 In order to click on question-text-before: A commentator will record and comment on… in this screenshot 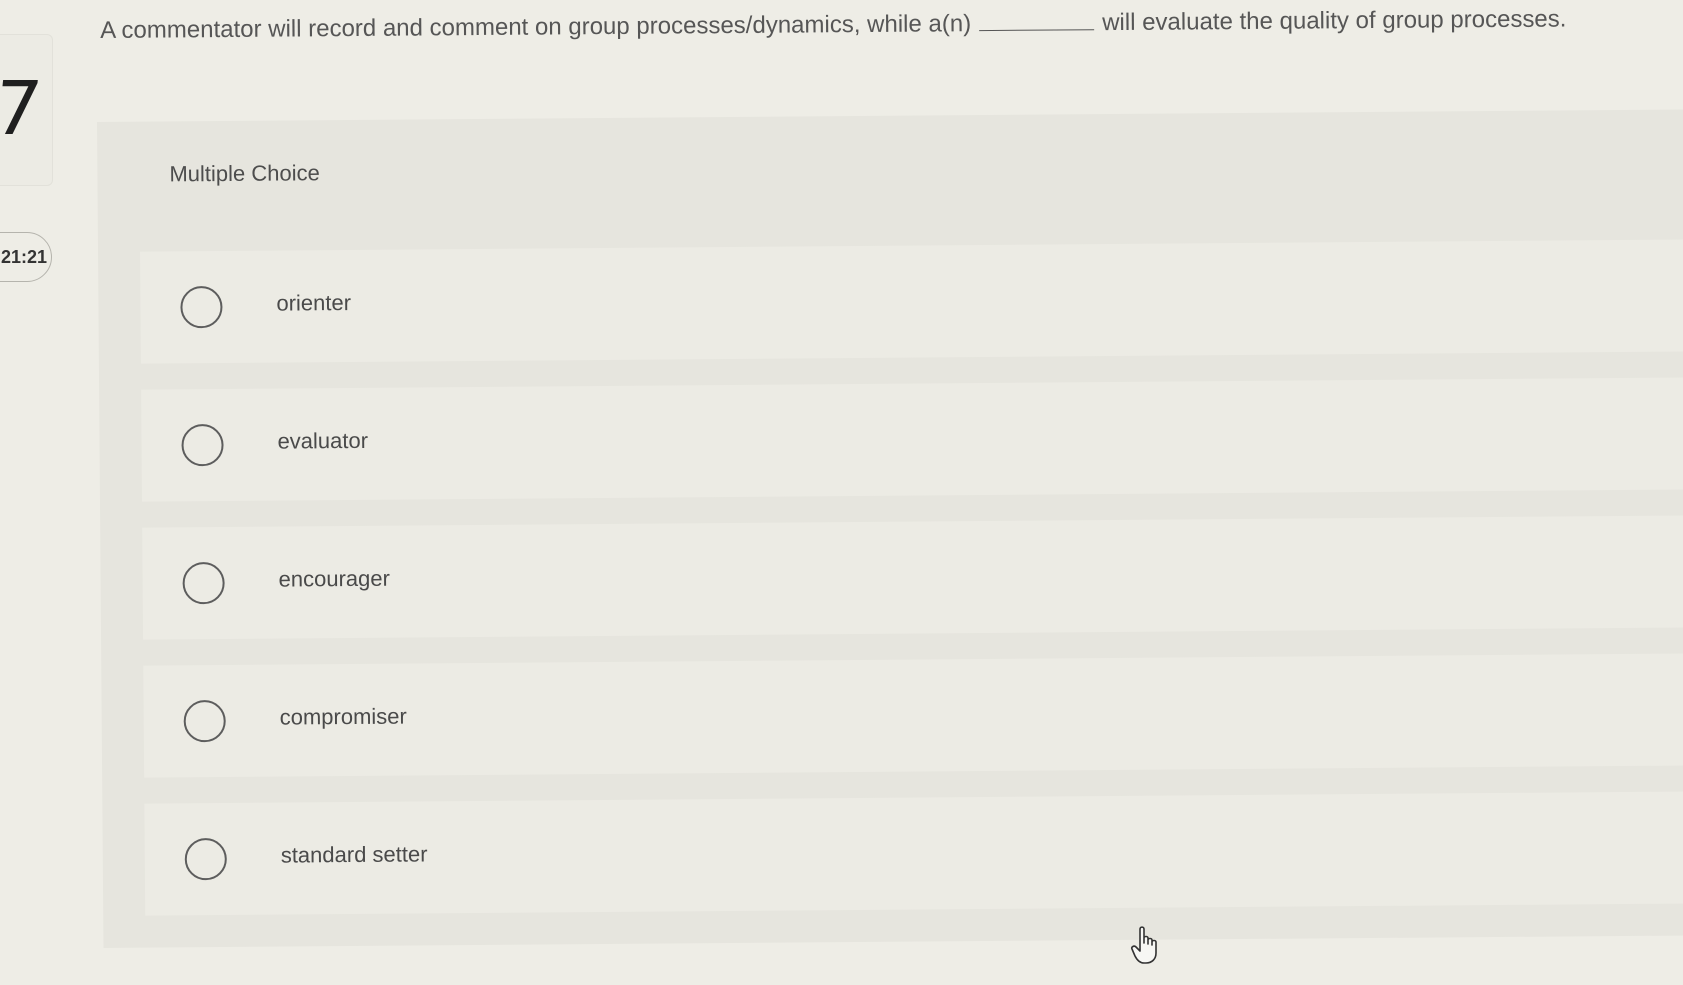, I will do `click(536, 27)`.